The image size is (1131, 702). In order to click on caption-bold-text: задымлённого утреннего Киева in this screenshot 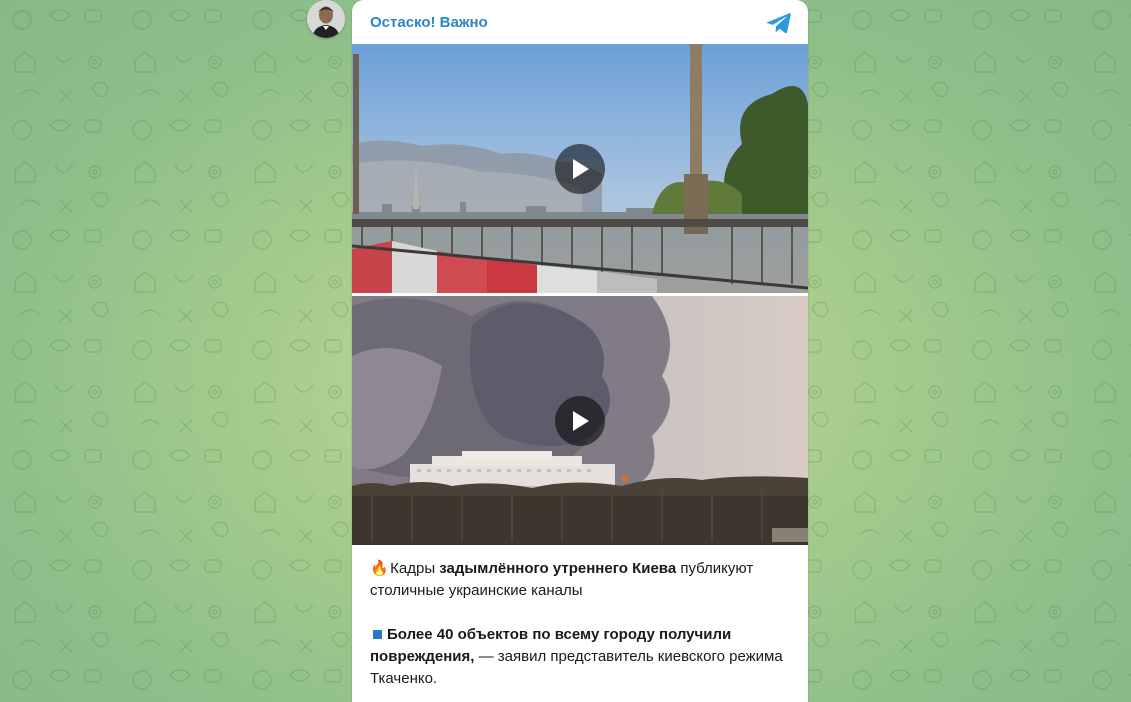, I will do `click(558, 568)`.